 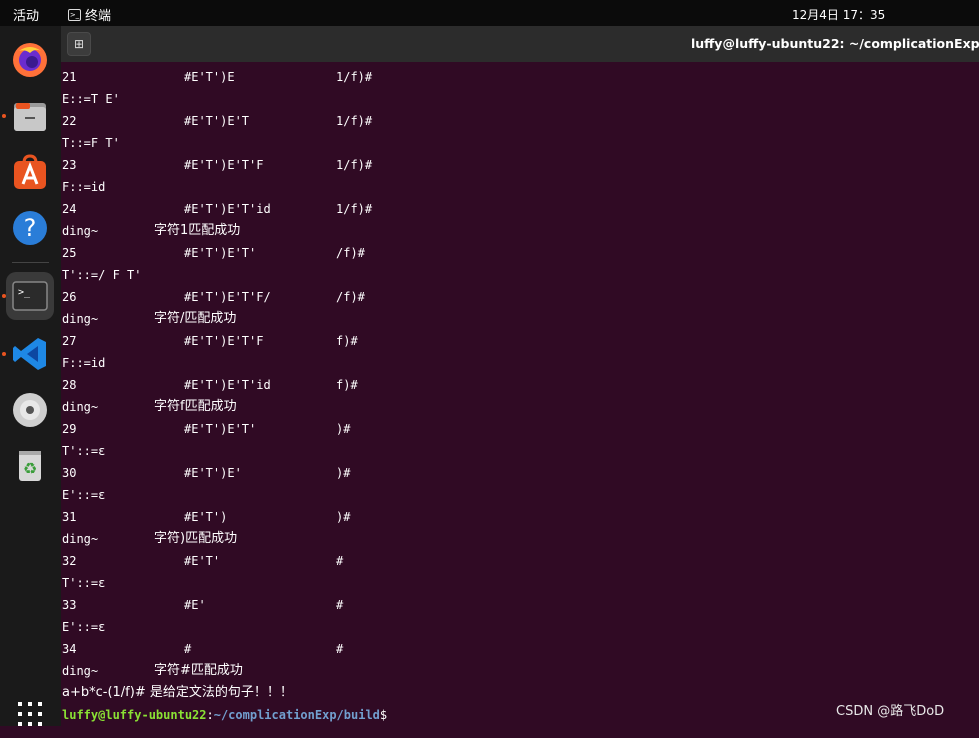 I want to click on dock-item-vscode, so click(x=30, y=354).